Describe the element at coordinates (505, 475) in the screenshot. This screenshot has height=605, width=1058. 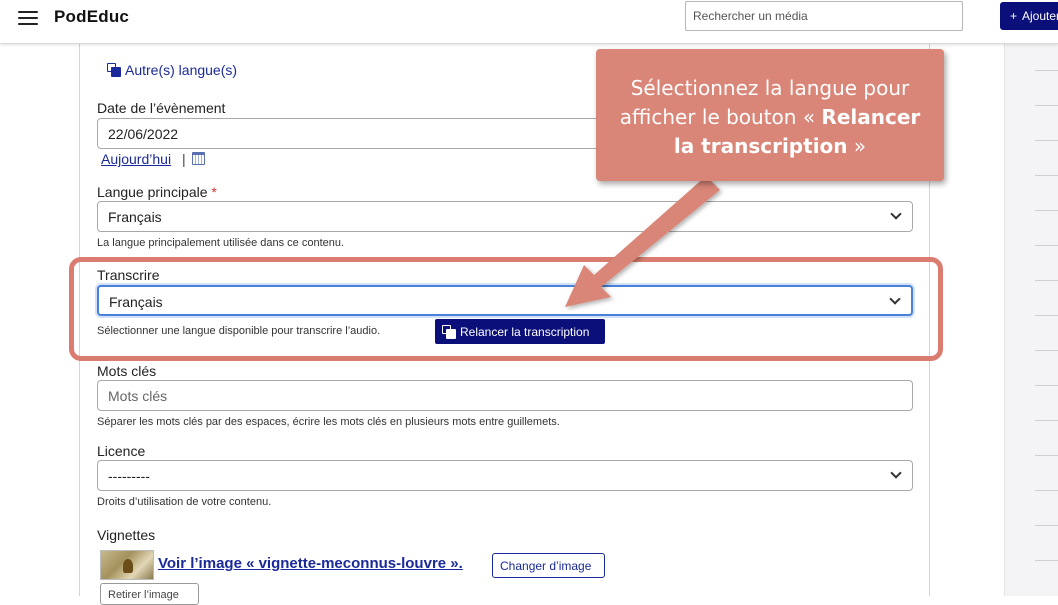
I see `license-select: ---------` at that location.